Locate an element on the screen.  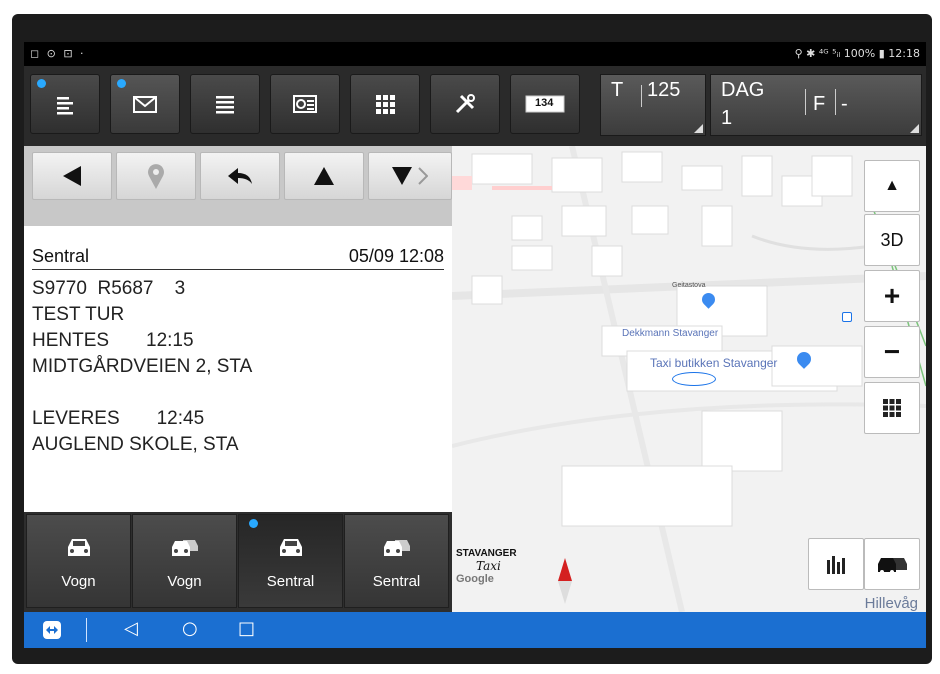
zoom-in-button: + is located at coordinates (892, 296).